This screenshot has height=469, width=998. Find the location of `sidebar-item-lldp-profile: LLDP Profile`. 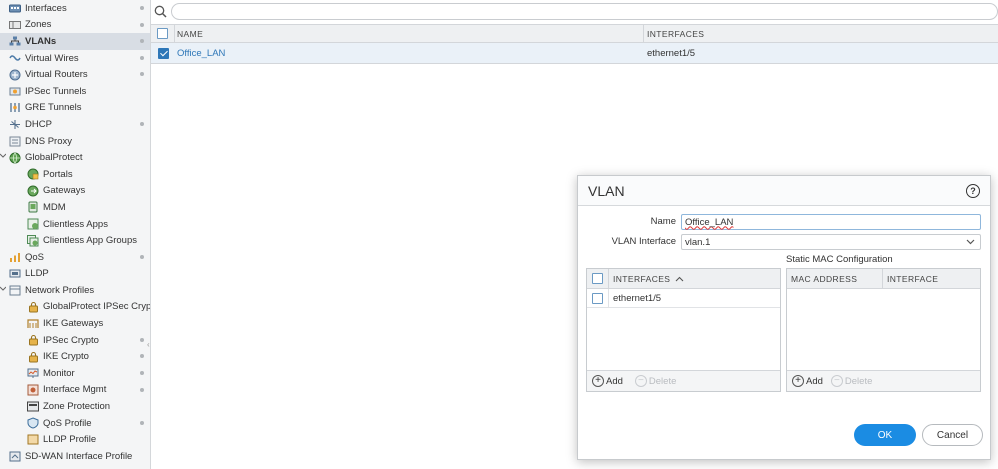

sidebar-item-lldp-profile: LLDP Profile is located at coordinates (75, 439).